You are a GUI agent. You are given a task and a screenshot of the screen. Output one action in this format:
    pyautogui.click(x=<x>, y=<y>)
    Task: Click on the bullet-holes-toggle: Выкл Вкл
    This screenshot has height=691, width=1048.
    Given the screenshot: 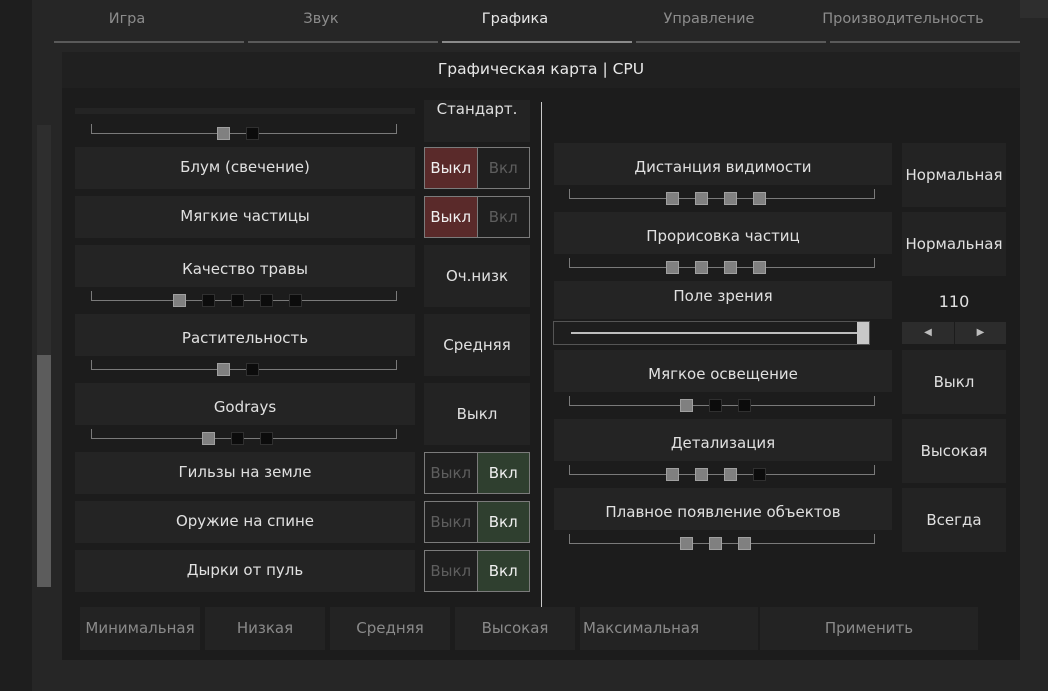 What is the action you would take?
    pyautogui.click(x=477, y=571)
    